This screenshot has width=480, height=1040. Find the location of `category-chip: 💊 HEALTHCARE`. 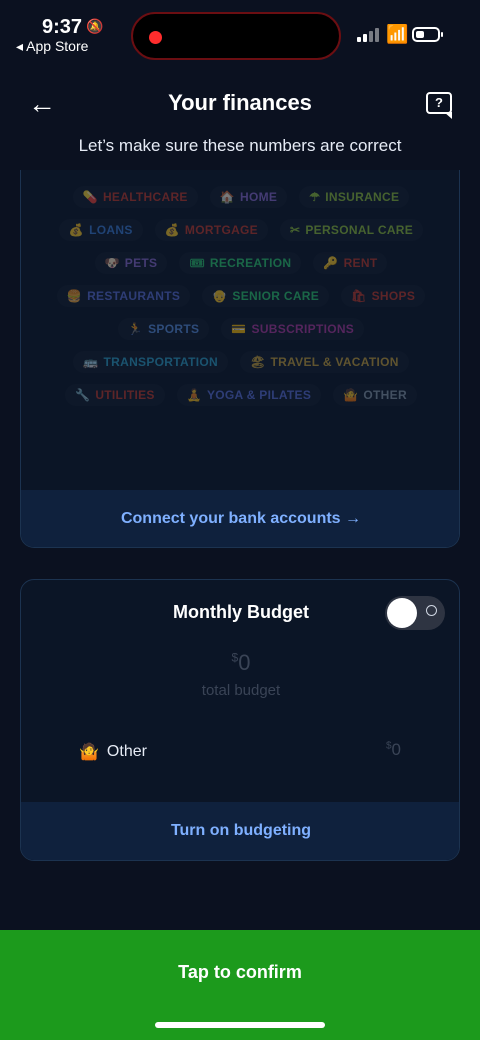

category-chip: 💊 HEALTHCARE is located at coordinates (135, 197).